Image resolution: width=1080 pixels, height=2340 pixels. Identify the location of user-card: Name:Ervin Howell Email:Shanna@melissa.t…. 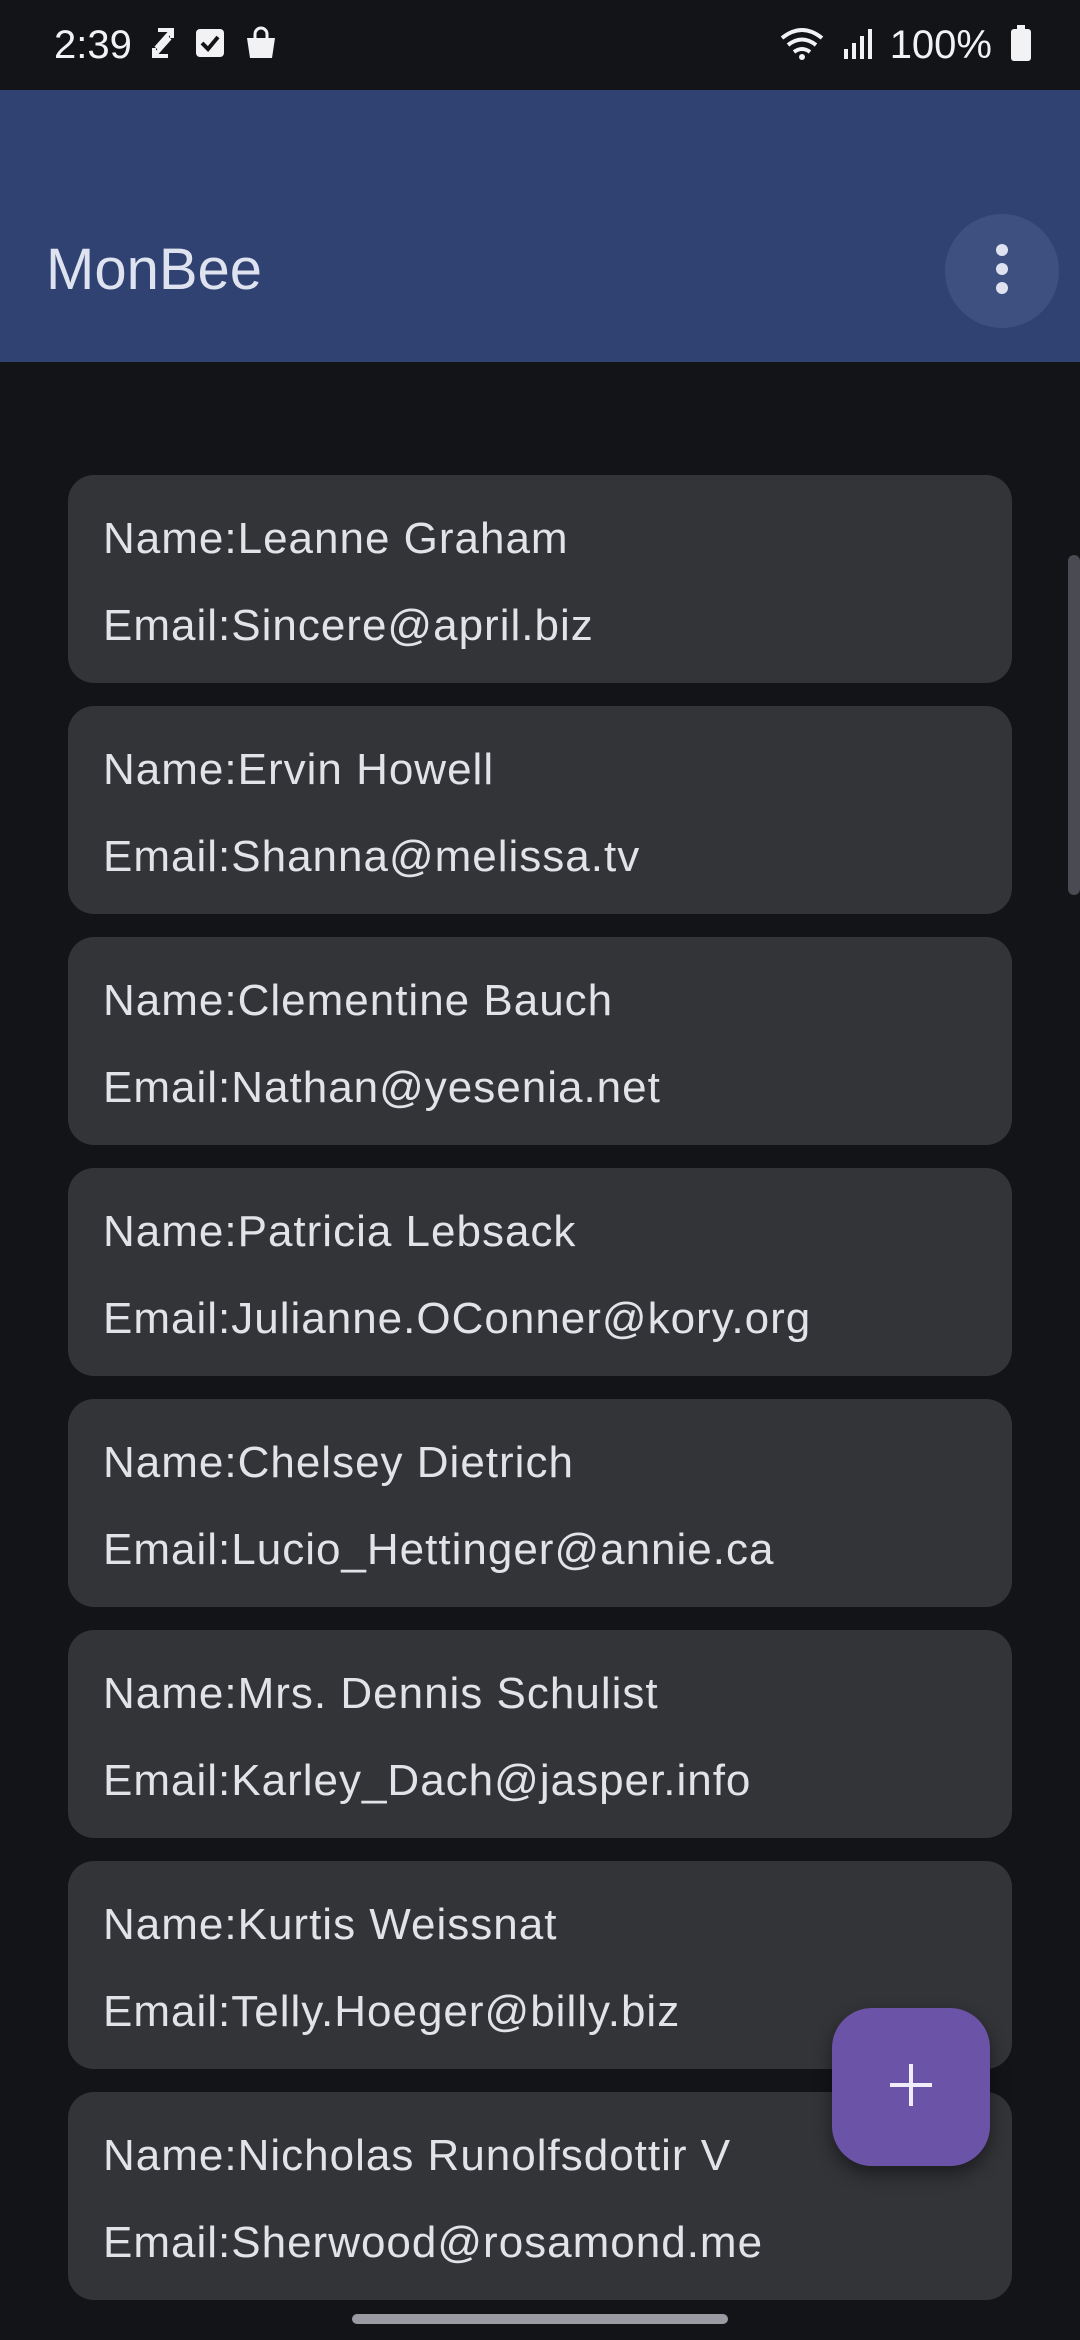
(540, 810).